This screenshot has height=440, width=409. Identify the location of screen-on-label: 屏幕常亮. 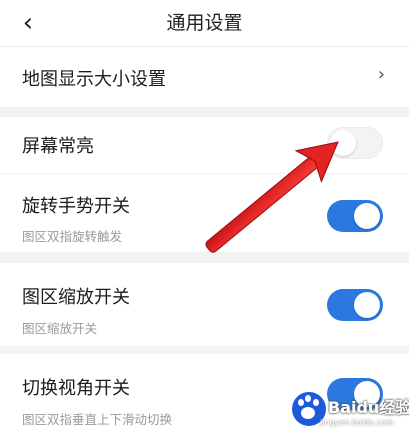
(58, 146).